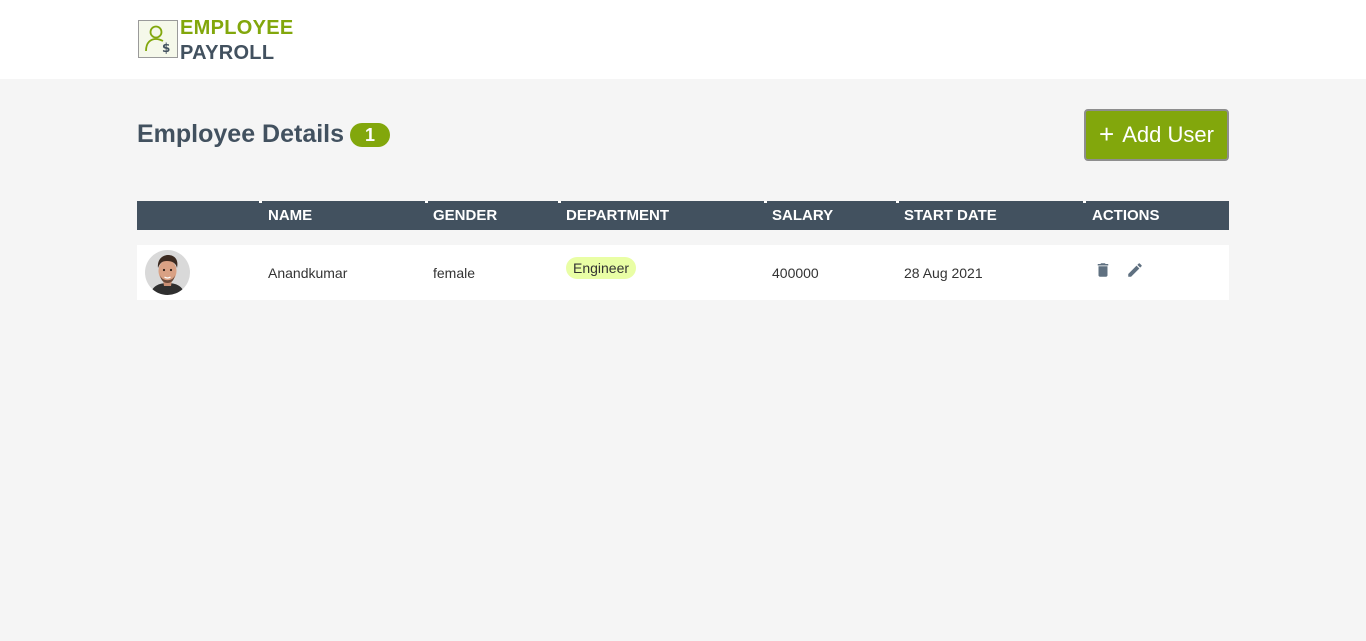  I want to click on app-header: $ EMPLOYEE PAYROLL, so click(683, 39).